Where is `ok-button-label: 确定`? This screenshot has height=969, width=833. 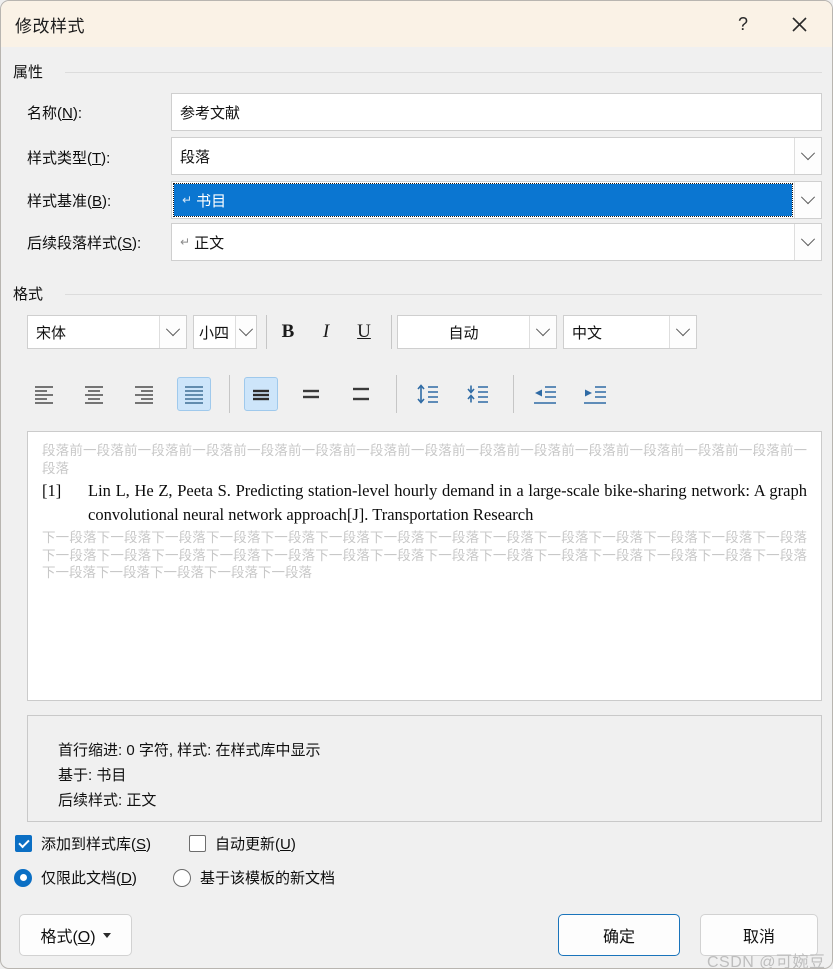 ok-button-label: 确定 is located at coordinates (618, 937).